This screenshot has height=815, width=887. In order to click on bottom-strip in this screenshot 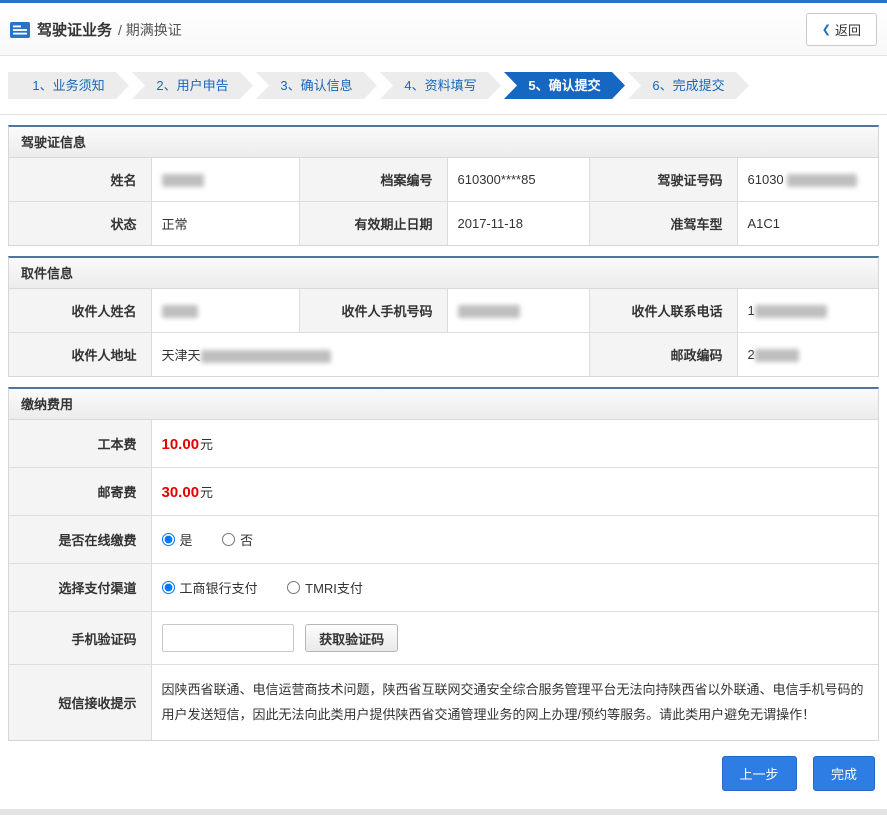, I will do `click(443, 811)`.